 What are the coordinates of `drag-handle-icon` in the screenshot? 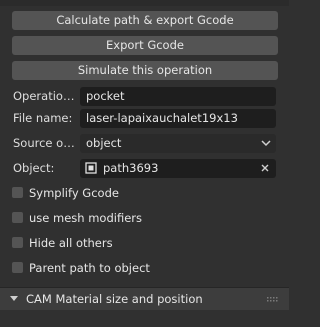 It's located at (273, 299).